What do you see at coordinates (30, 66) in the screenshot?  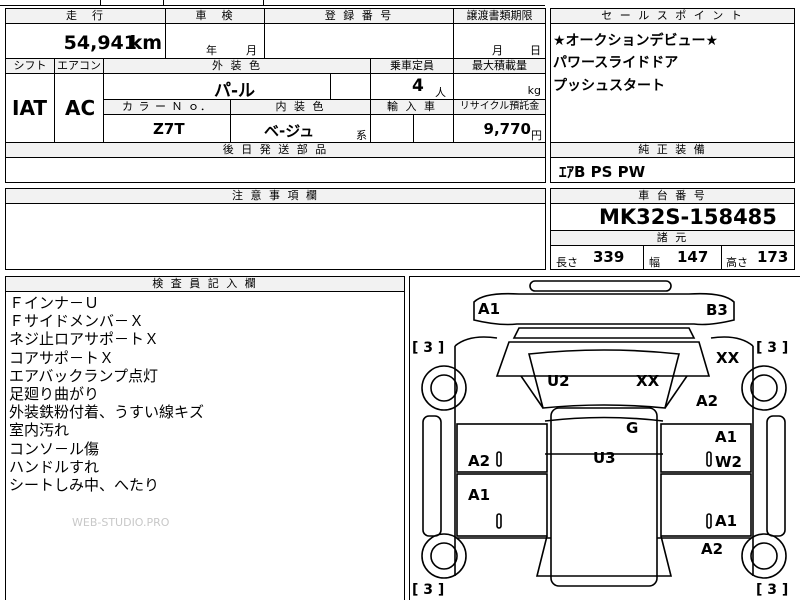 I see `shift-header: シフト` at bounding box center [30, 66].